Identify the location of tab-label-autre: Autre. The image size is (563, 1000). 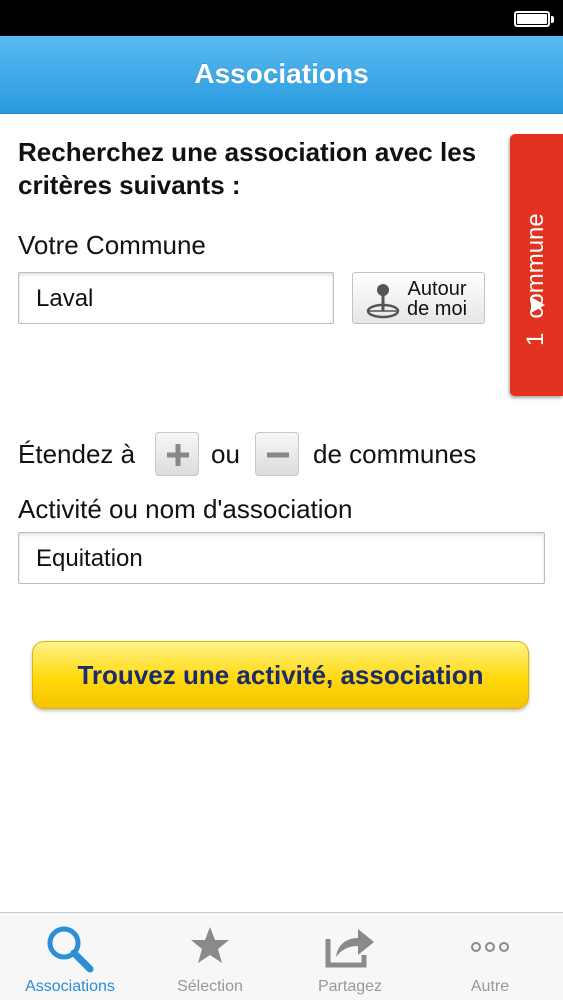
(490, 986).